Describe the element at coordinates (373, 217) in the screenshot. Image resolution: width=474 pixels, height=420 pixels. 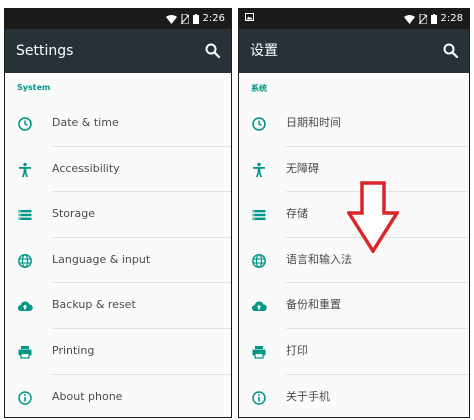
I see `down-arrow-annotation-icon` at that location.